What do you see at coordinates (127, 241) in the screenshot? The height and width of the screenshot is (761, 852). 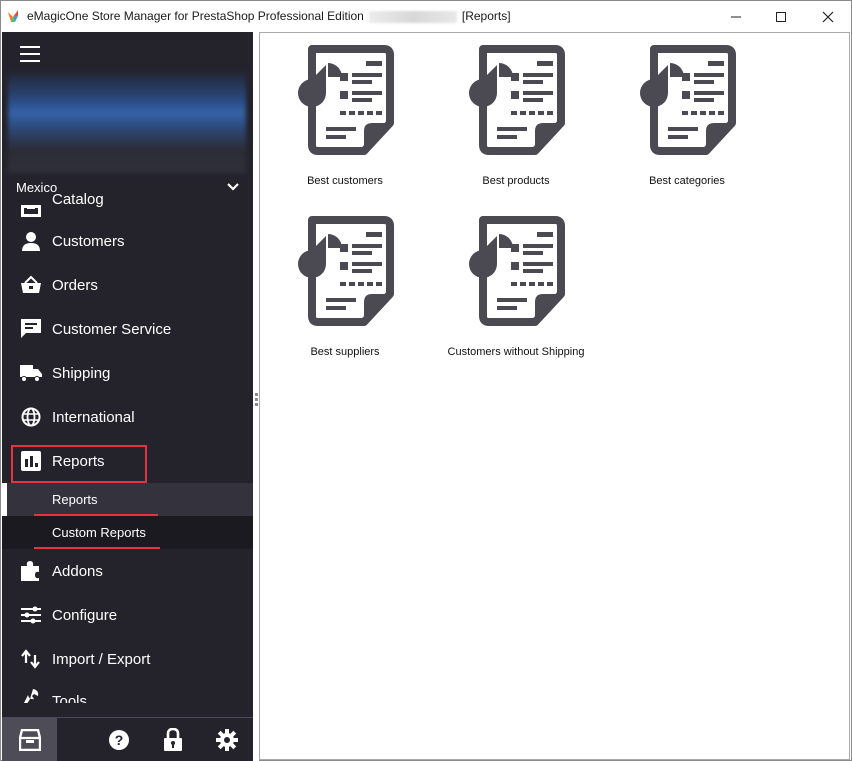 I see `sidebar-item-customers: Customers` at bounding box center [127, 241].